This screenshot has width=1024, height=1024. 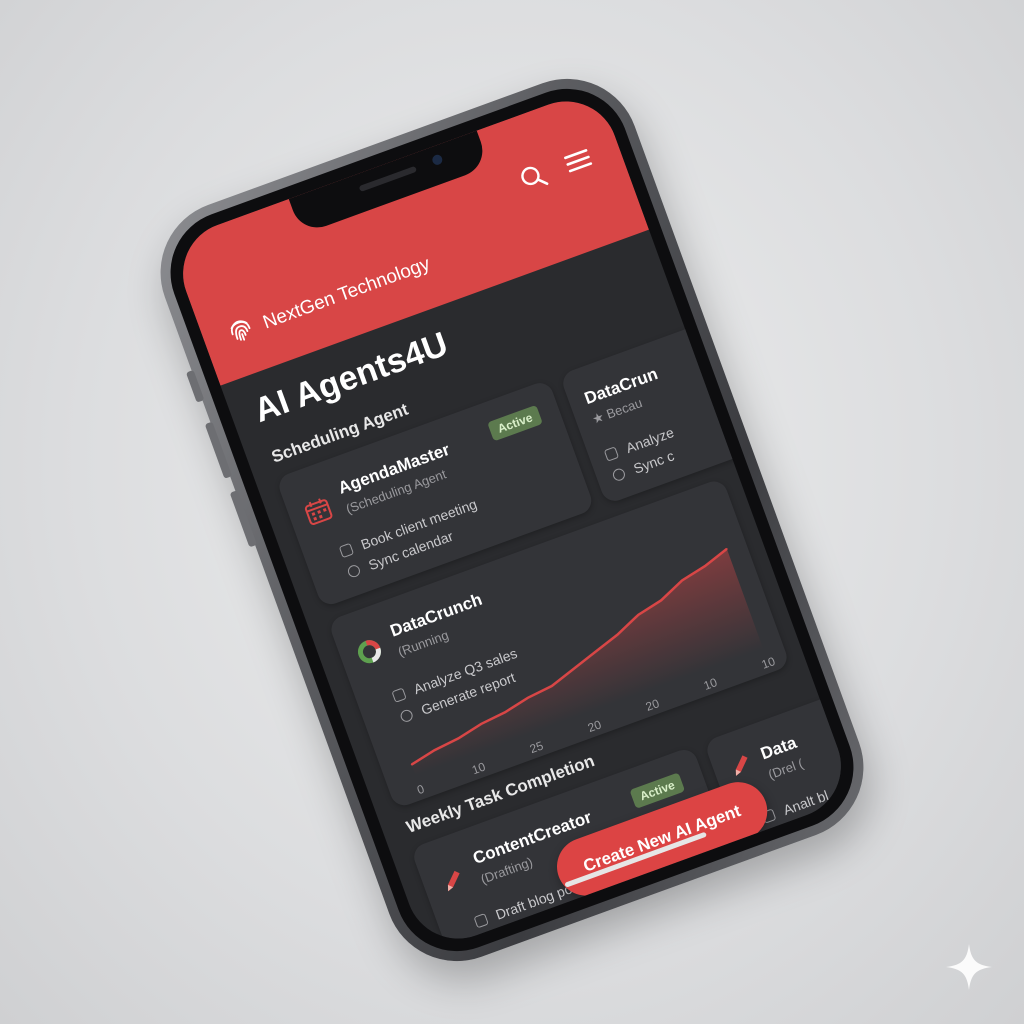 I want to click on front-camera, so click(x=437, y=160).